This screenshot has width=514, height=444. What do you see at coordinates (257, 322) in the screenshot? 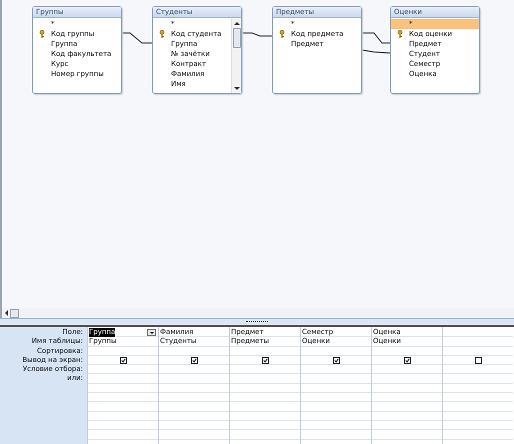
I see `splitter-bar` at bounding box center [257, 322].